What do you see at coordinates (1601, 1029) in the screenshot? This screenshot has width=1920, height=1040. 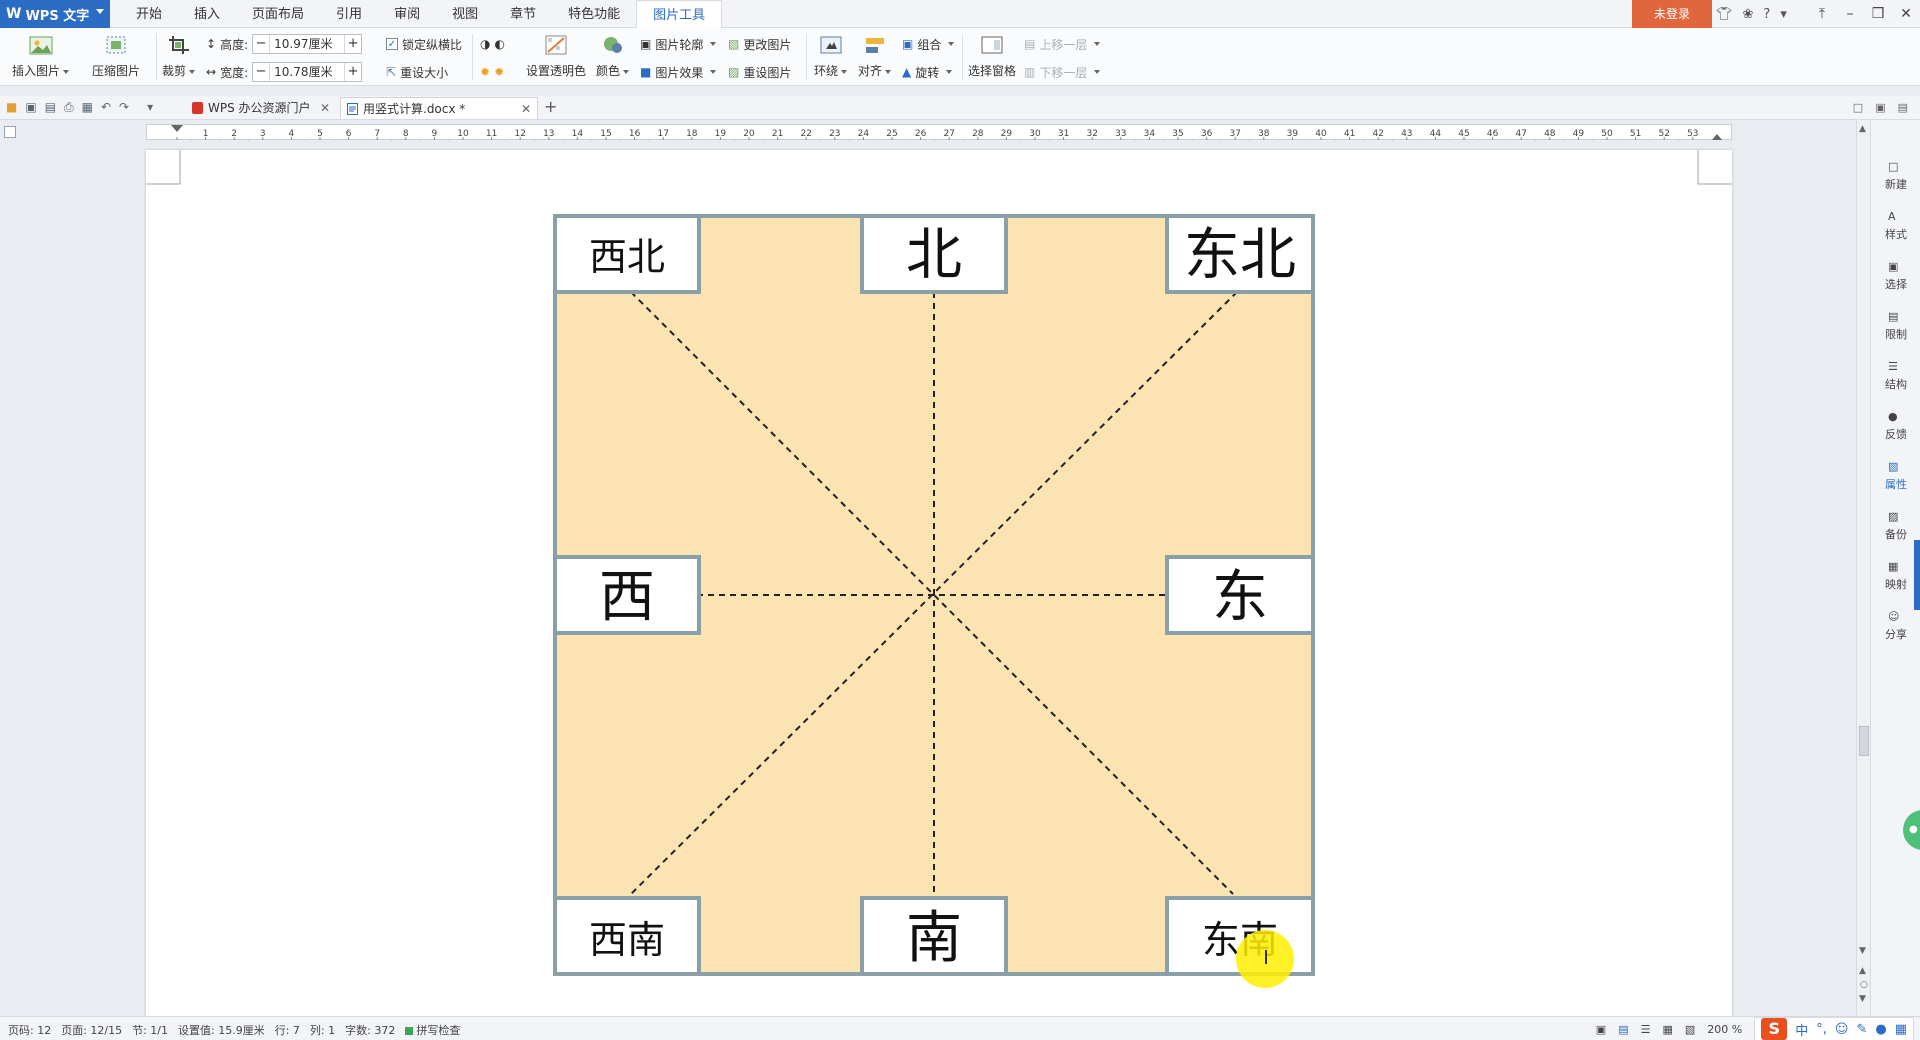 I see `focus-mode-icon: ▣` at bounding box center [1601, 1029].